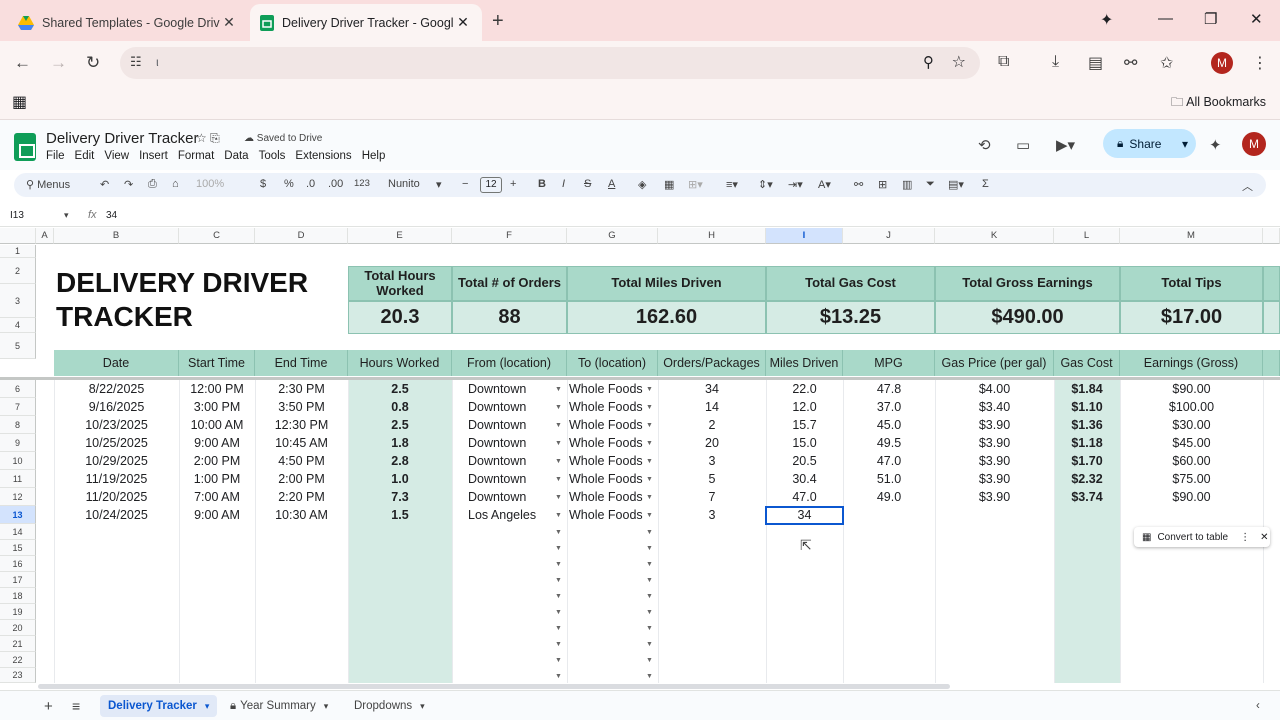  I want to click on cell-date: 11/19/2025, so click(116, 479).